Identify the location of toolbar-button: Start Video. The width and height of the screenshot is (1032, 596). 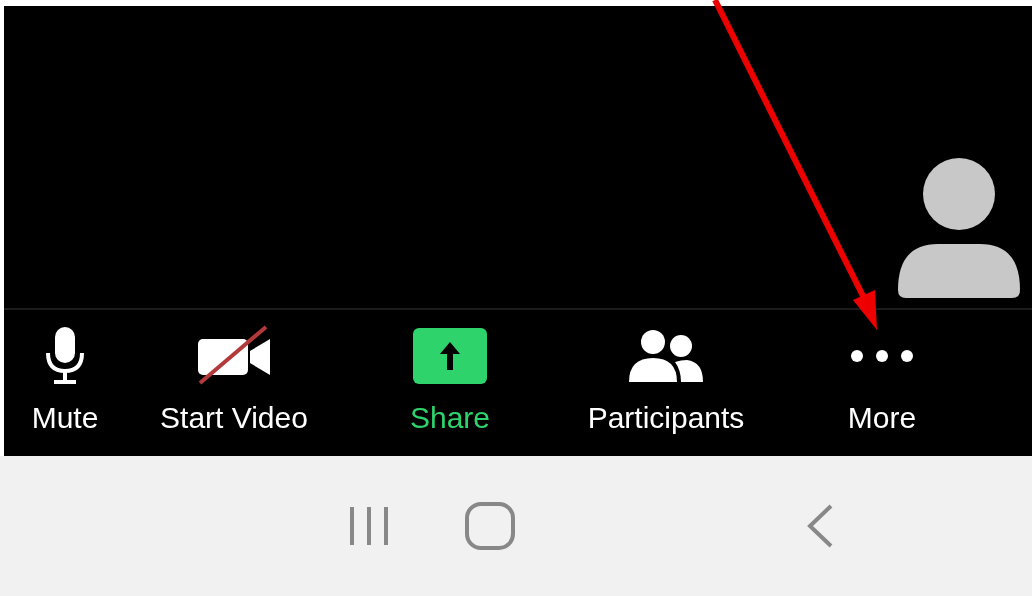
(234, 390).